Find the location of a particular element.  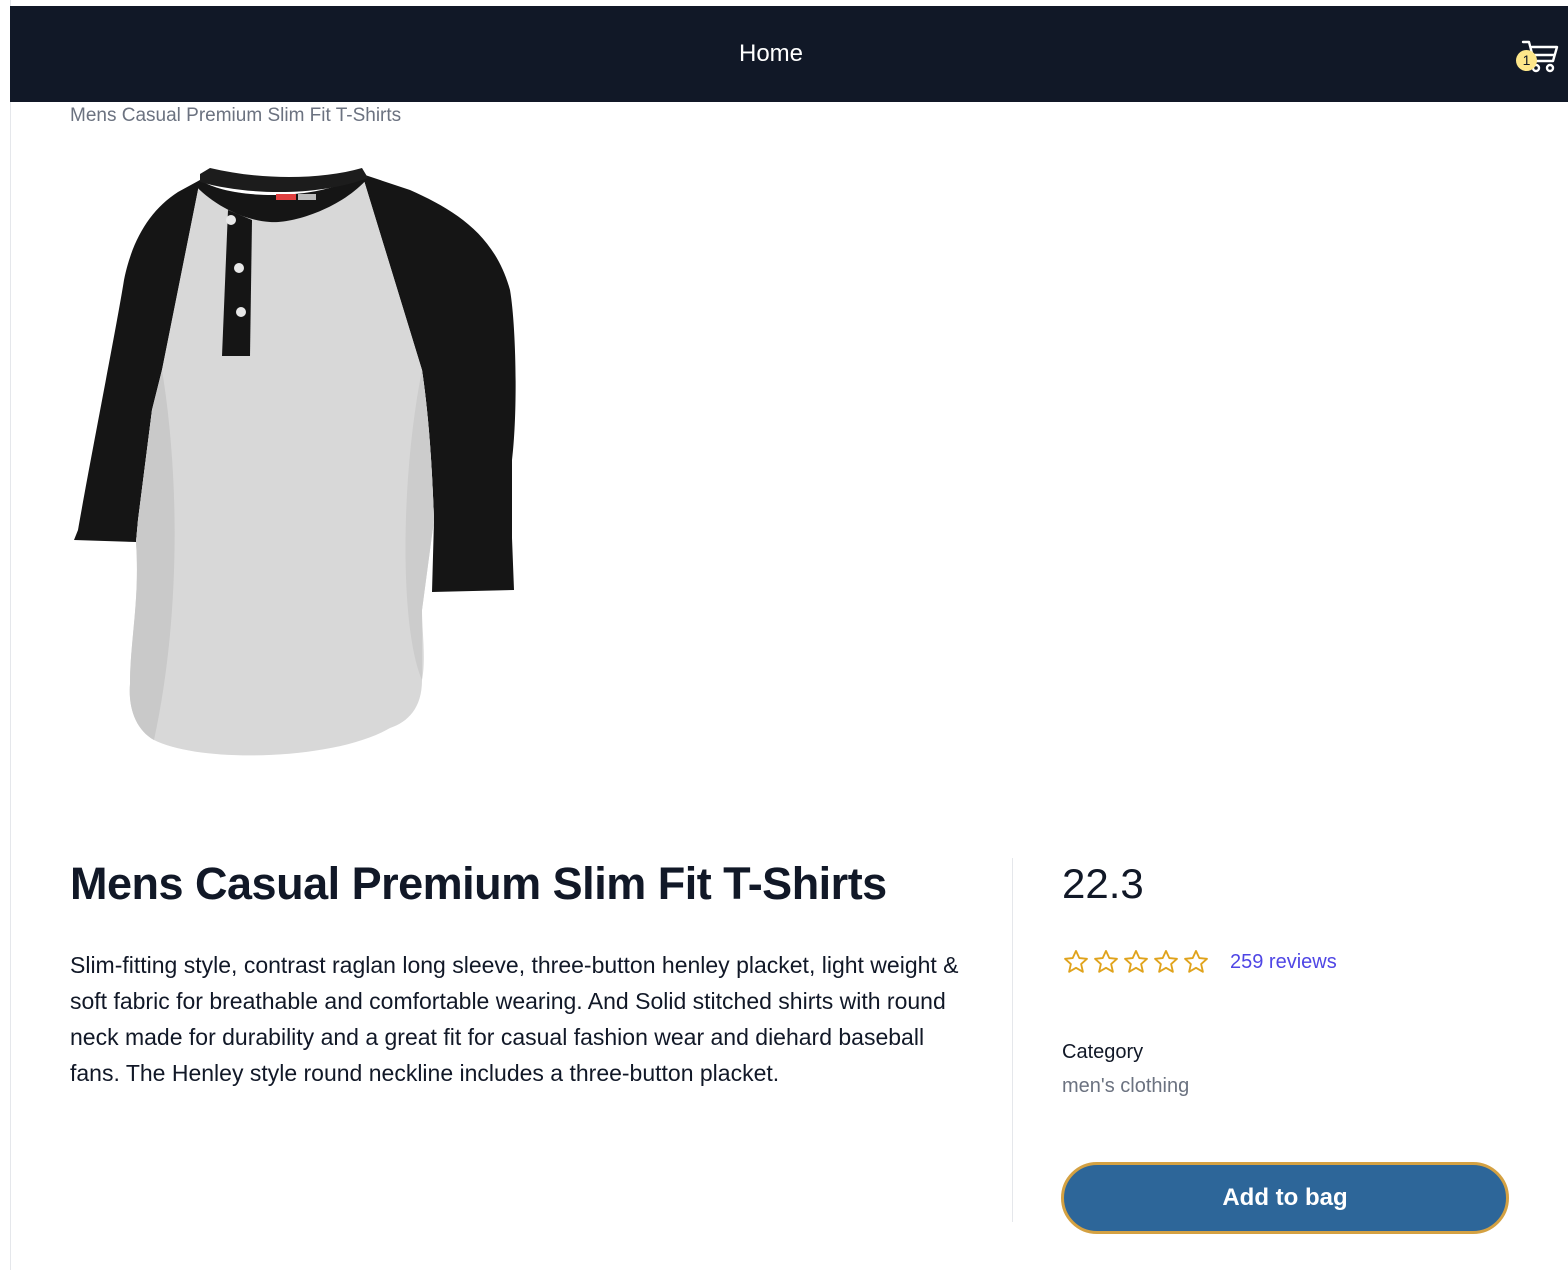

product-price: 22.3 is located at coordinates (1103, 883).